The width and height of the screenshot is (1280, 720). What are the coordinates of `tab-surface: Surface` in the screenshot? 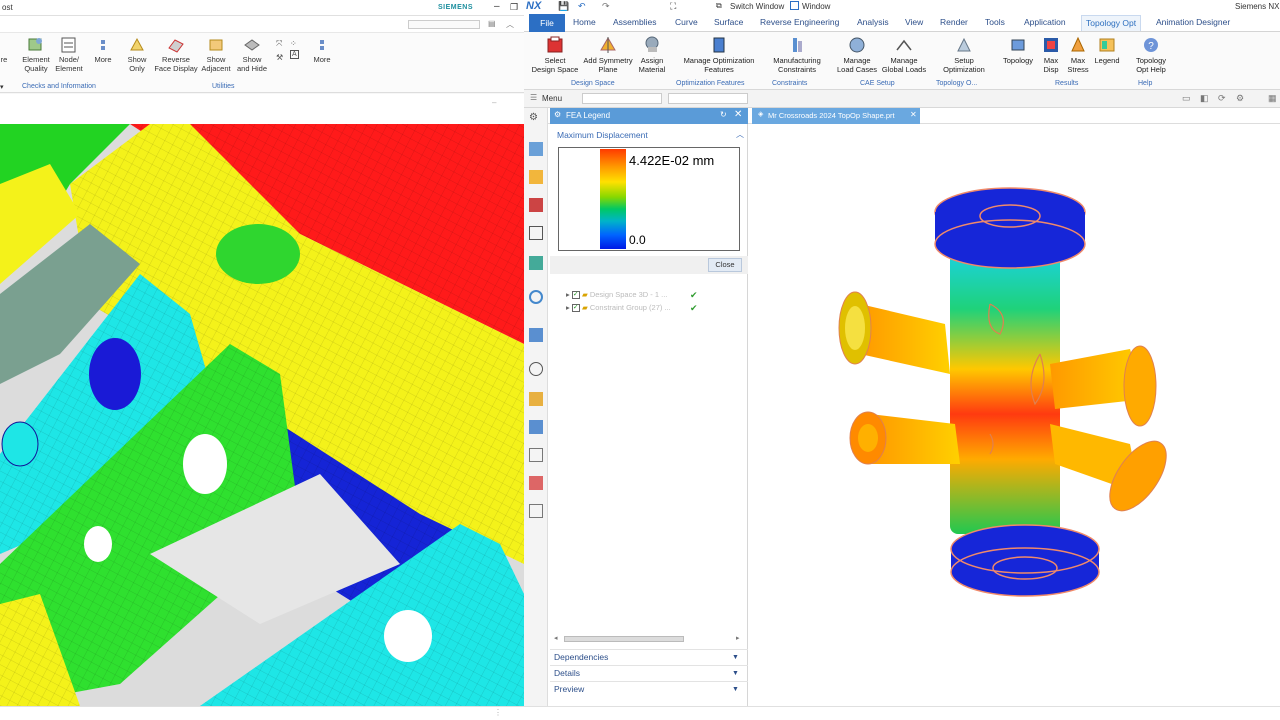 It's located at (728, 22).